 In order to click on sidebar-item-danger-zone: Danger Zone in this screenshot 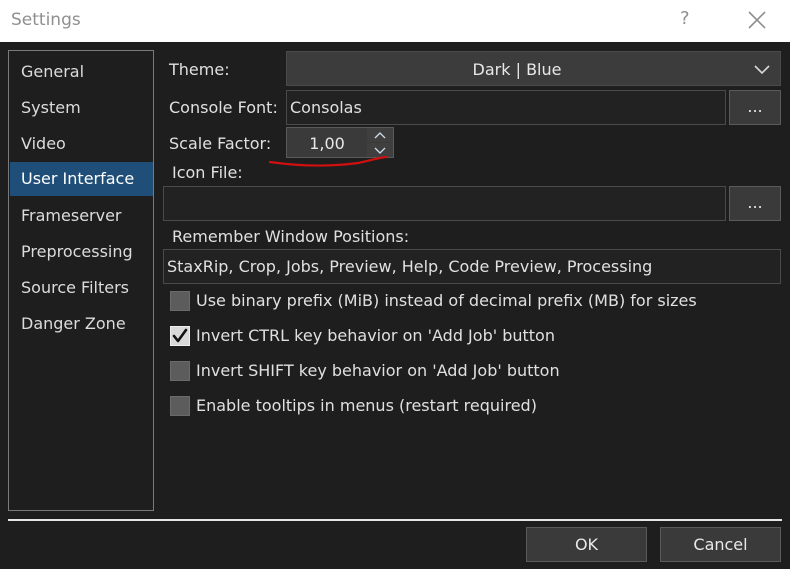, I will do `click(81, 324)`.